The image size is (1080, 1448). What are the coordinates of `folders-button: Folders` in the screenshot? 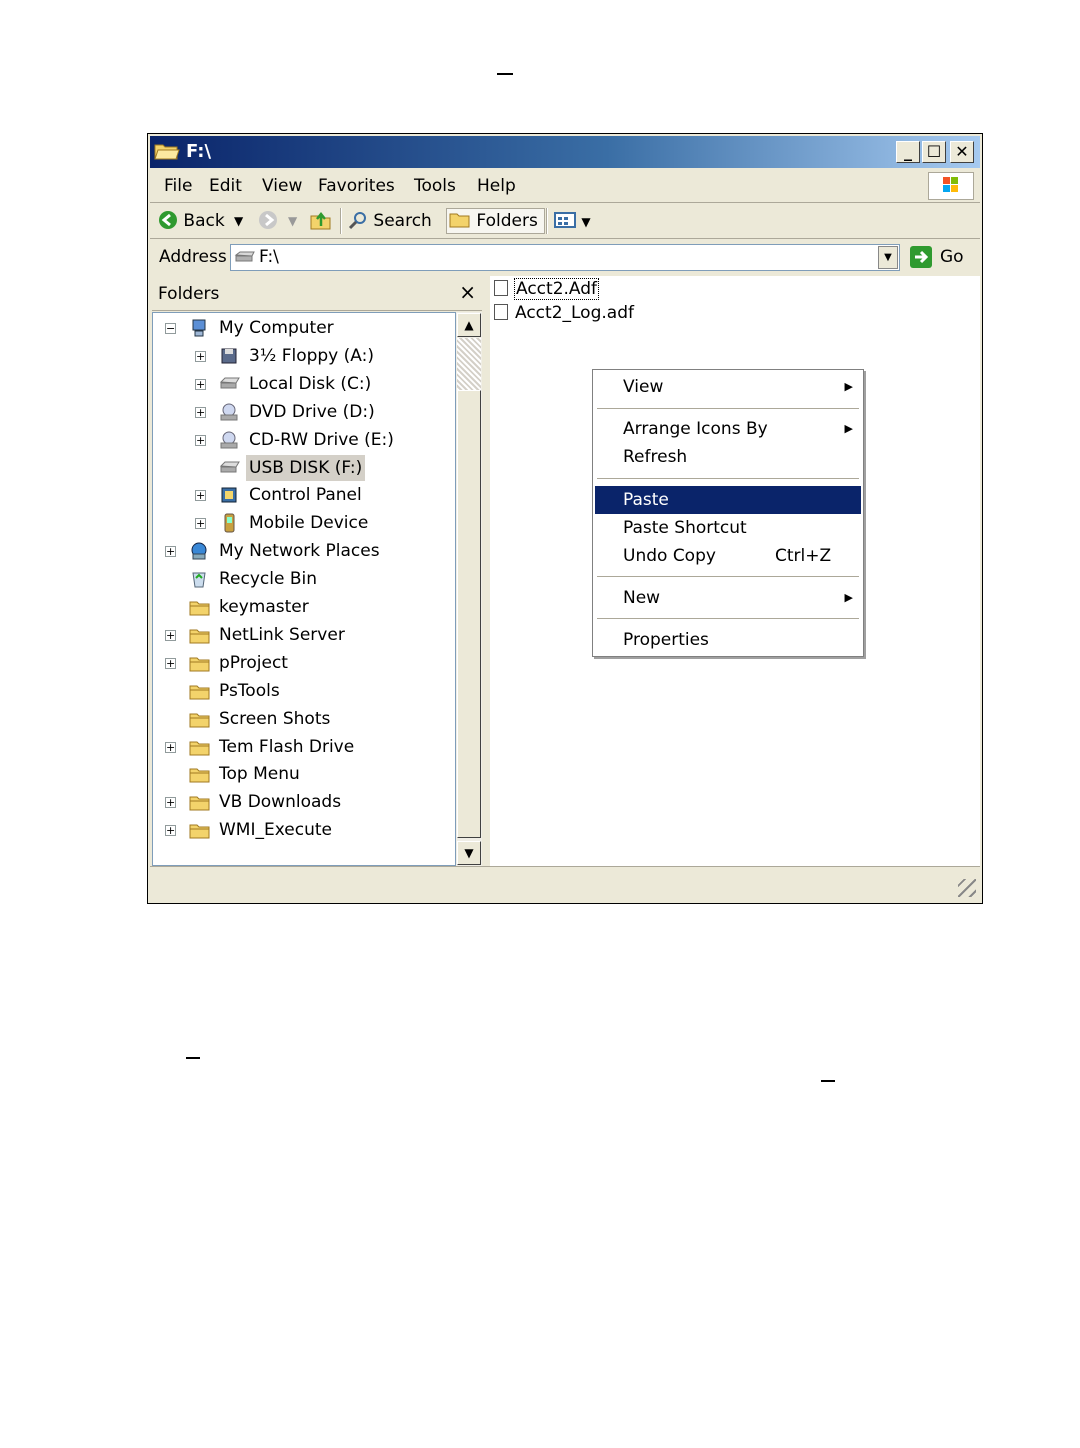 It's located at (495, 221).